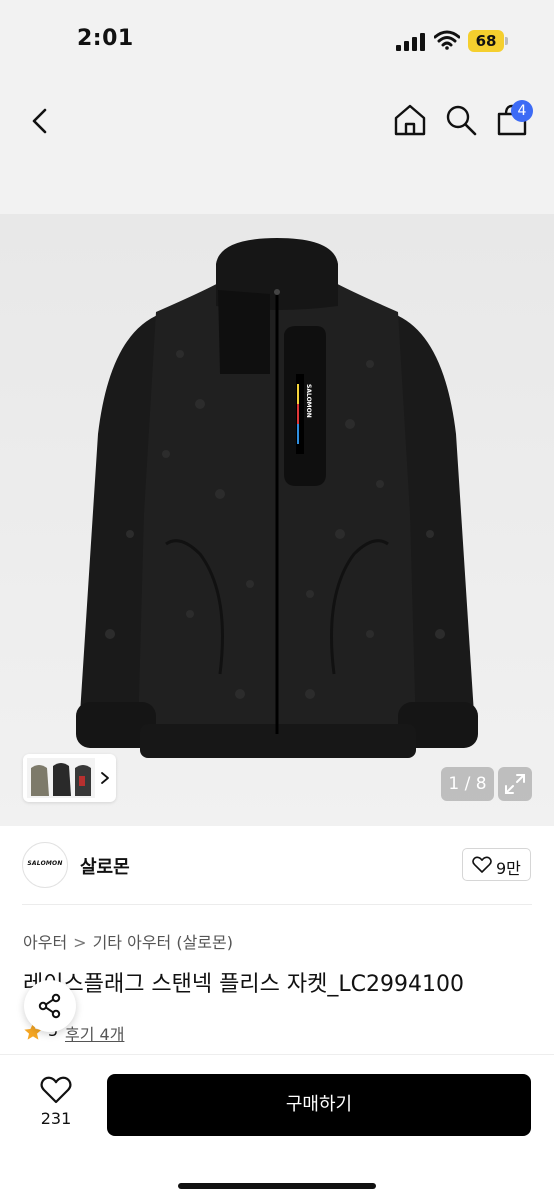 The width and height of the screenshot is (554, 1200). What do you see at coordinates (243, 984) in the screenshot?
I see `product-title: 레이스플래그 스탠넥 플리스 자켓_LC2994100` at bounding box center [243, 984].